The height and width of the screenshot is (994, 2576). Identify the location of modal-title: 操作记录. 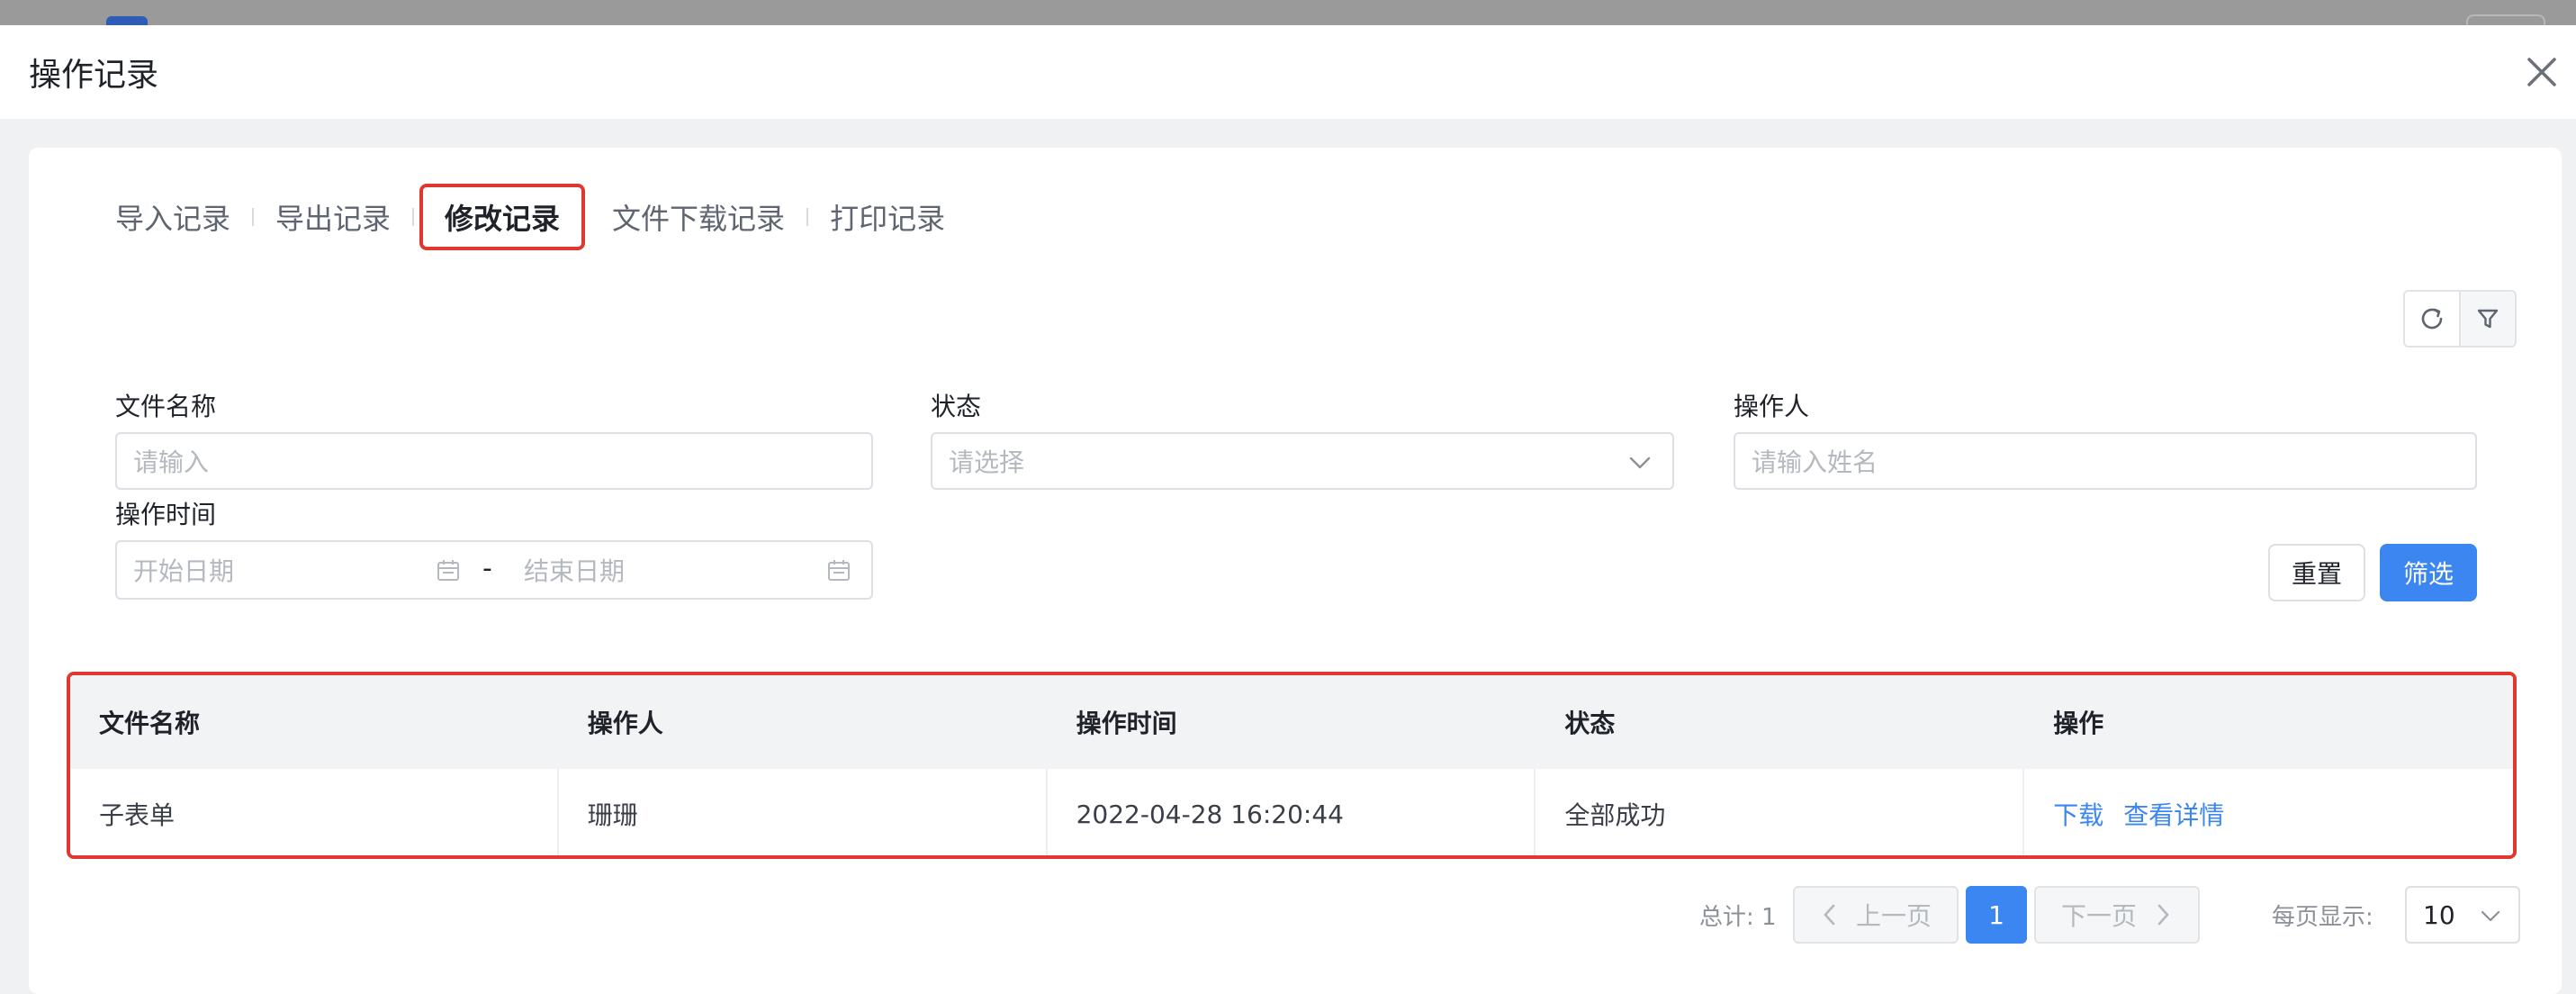
(94, 75).